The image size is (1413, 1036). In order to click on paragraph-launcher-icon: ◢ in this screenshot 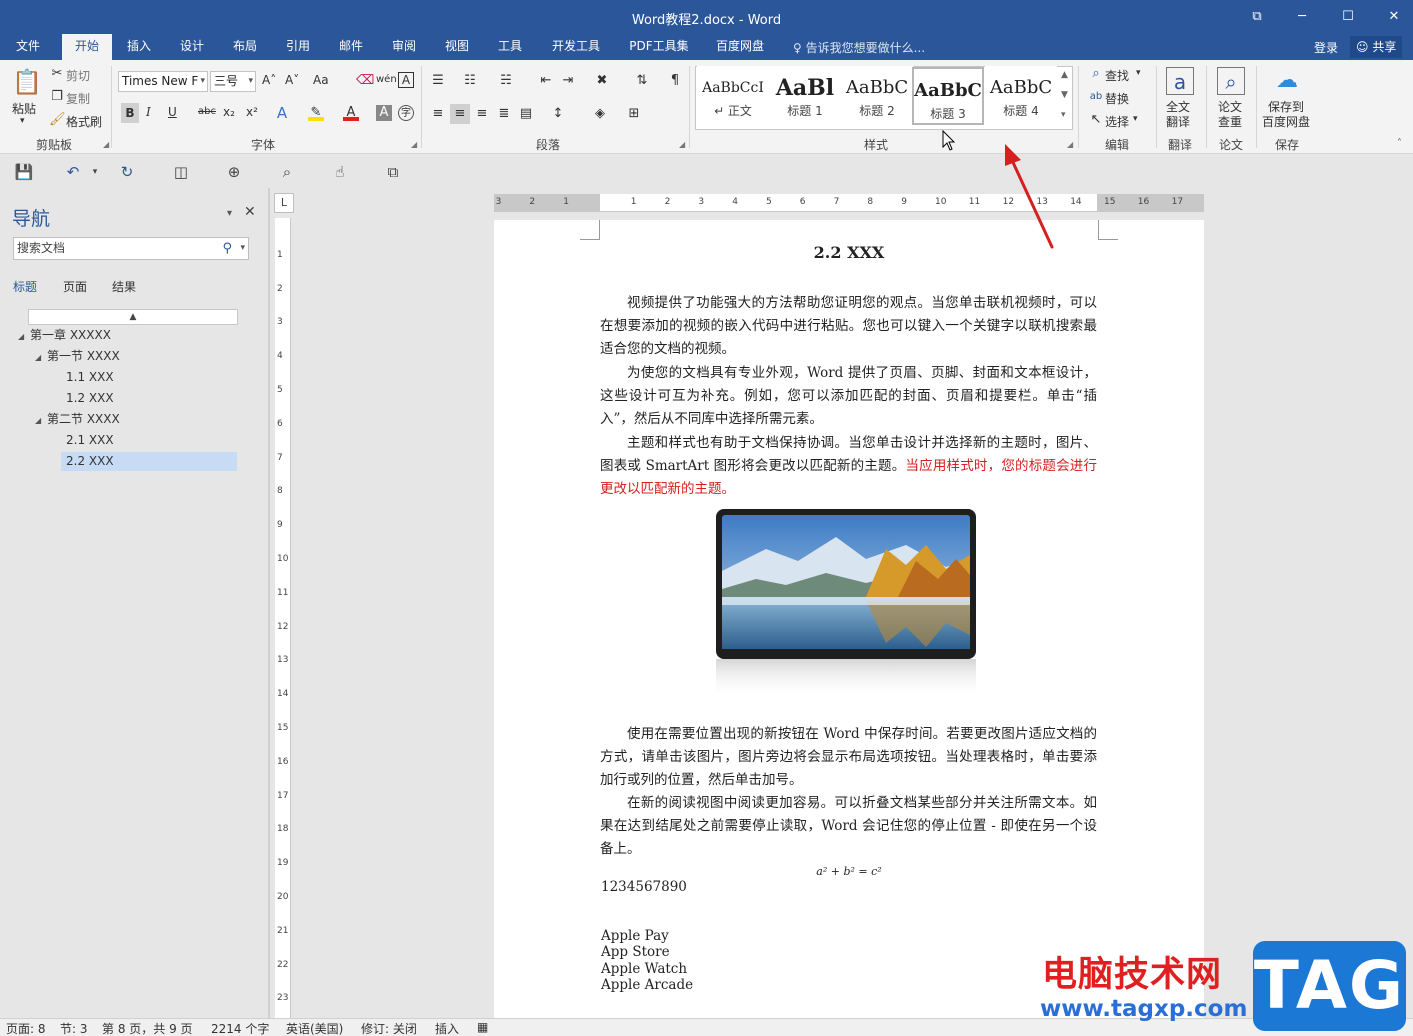, I will do `click(682, 144)`.